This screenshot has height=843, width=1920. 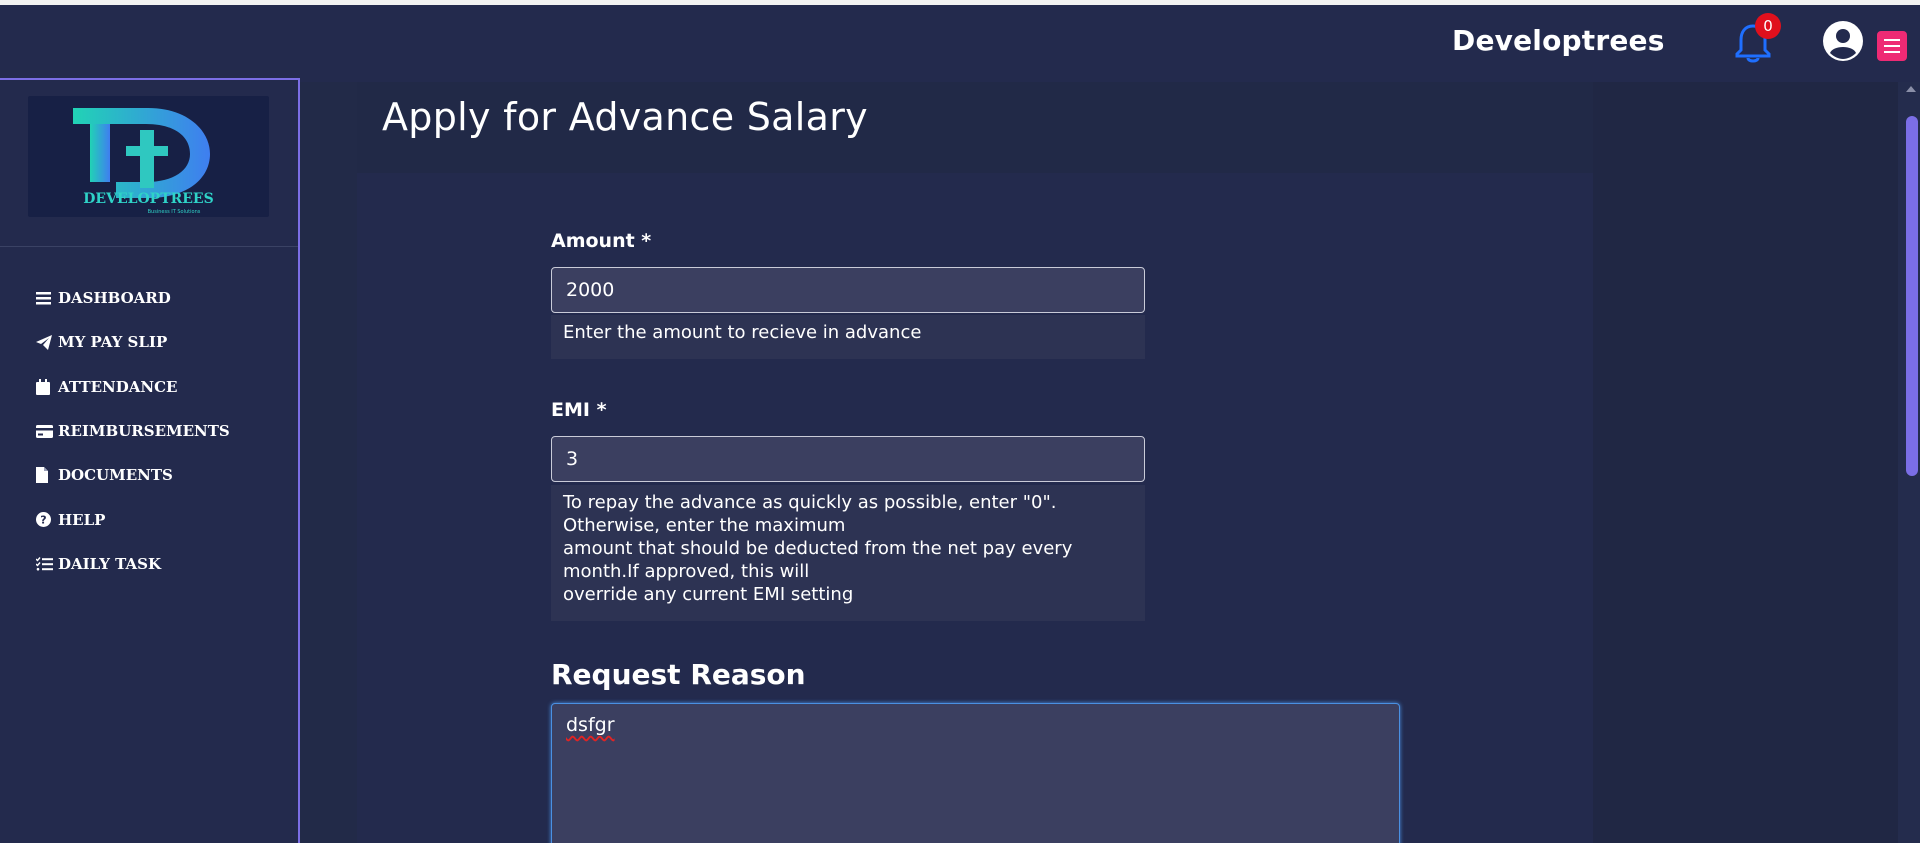 I want to click on scroll-up-arrow-icon, so click(x=1911, y=89).